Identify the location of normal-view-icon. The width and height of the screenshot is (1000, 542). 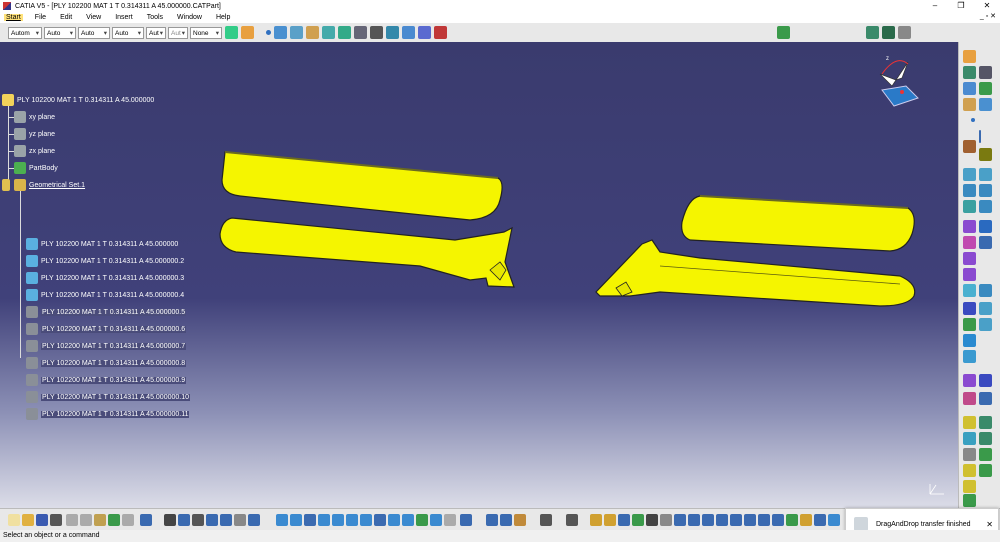
(366, 520).